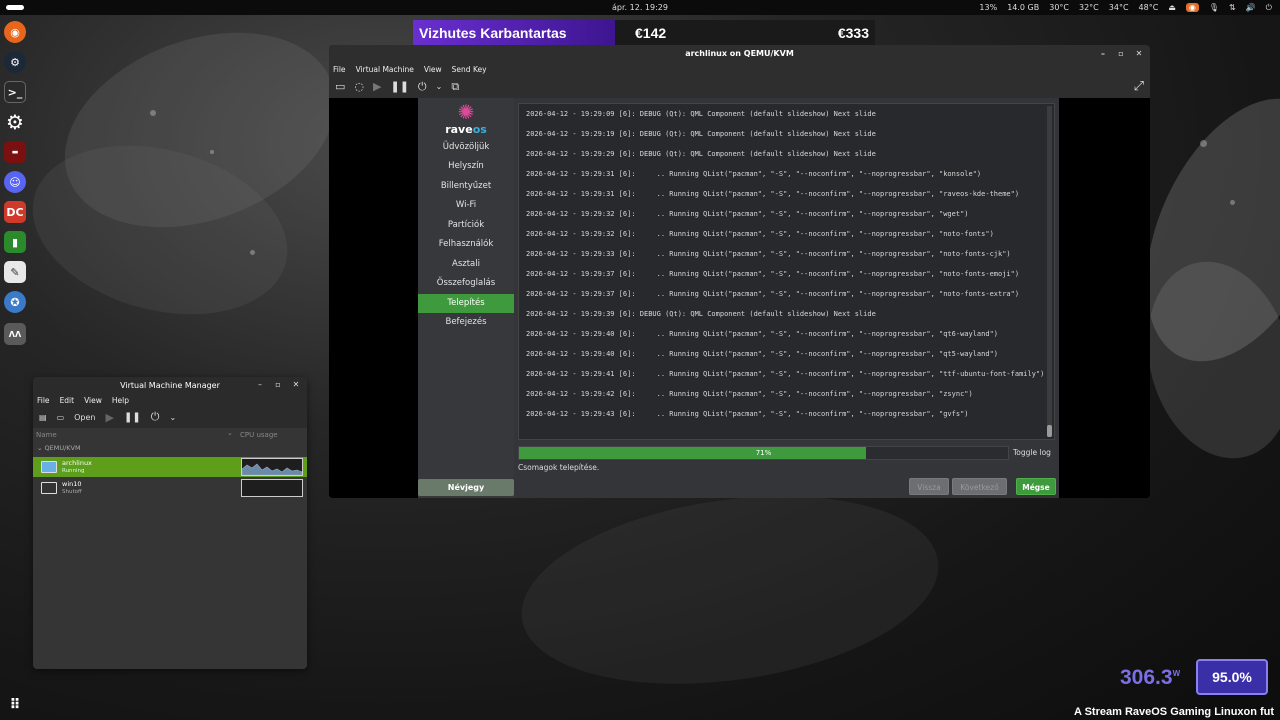 The height and width of the screenshot is (720, 1280). Describe the element at coordinates (15, 705) in the screenshot. I see `app-grid-icon: ⠿` at that location.